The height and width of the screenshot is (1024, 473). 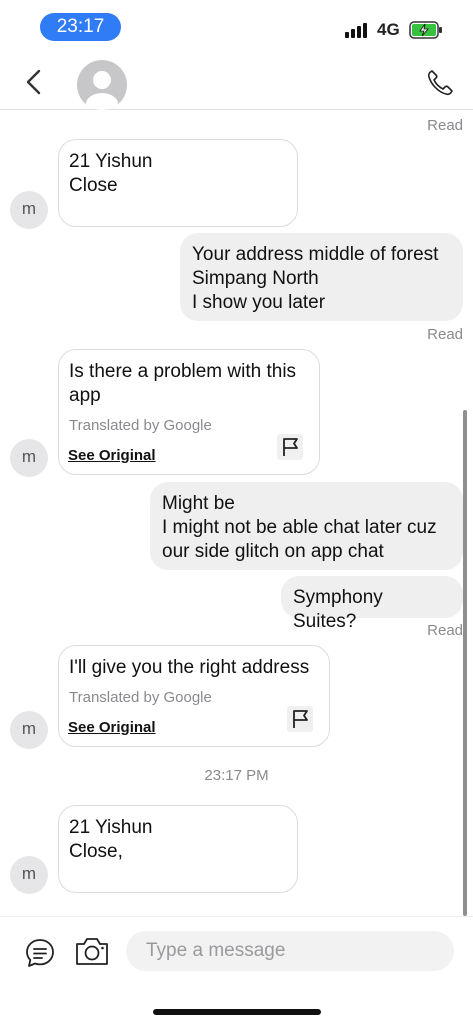 What do you see at coordinates (388, 29) in the screenshot?
I see `network-label: 4G` at bounding box center [388, 29].